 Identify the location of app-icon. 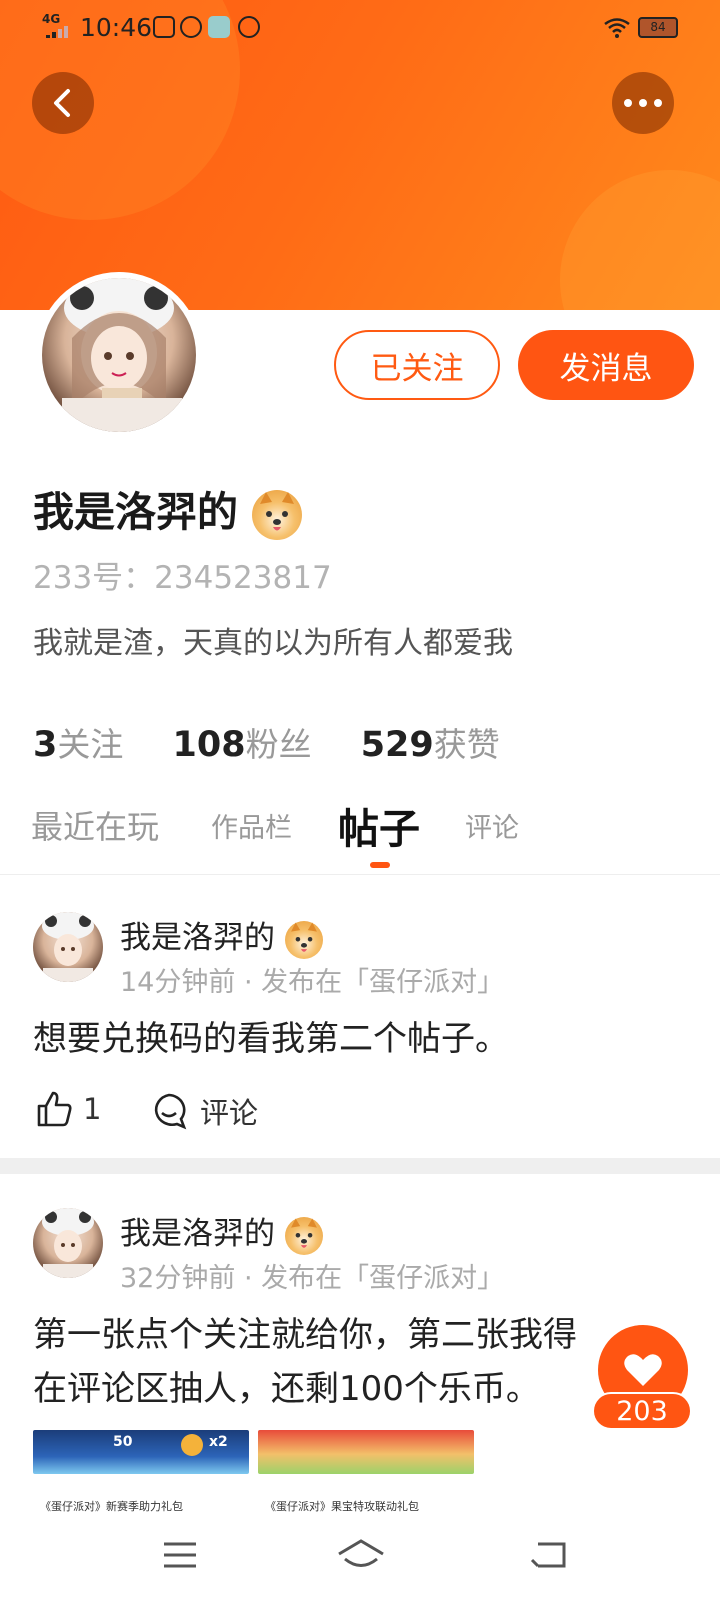
(219, 27).